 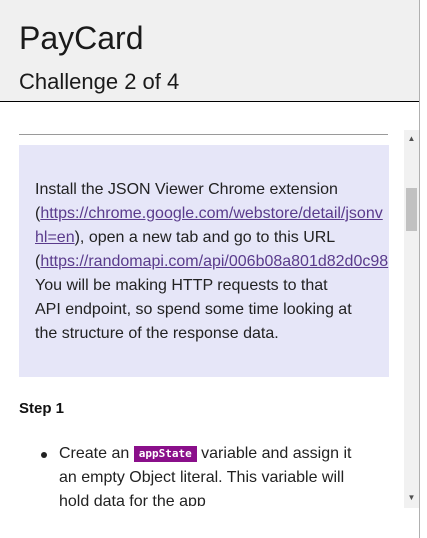 I want to click on content-scrollbar: ▲ ▼, so click(x=411, y=319).